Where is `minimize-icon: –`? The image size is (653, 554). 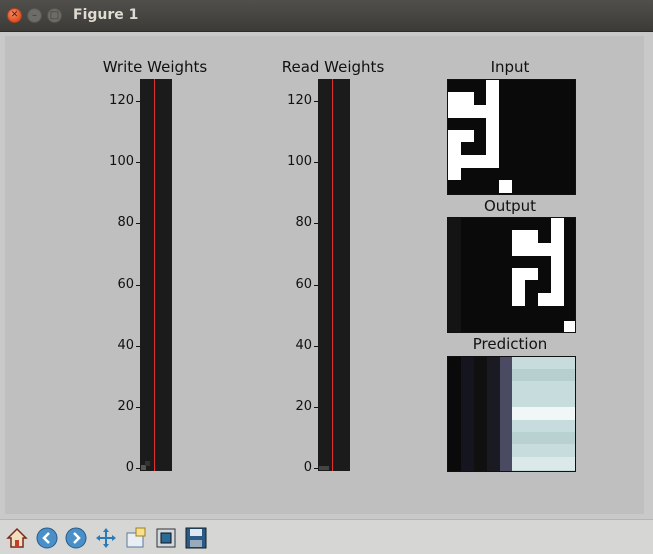
minimize-icon: – is located at coordinates (34, 15).